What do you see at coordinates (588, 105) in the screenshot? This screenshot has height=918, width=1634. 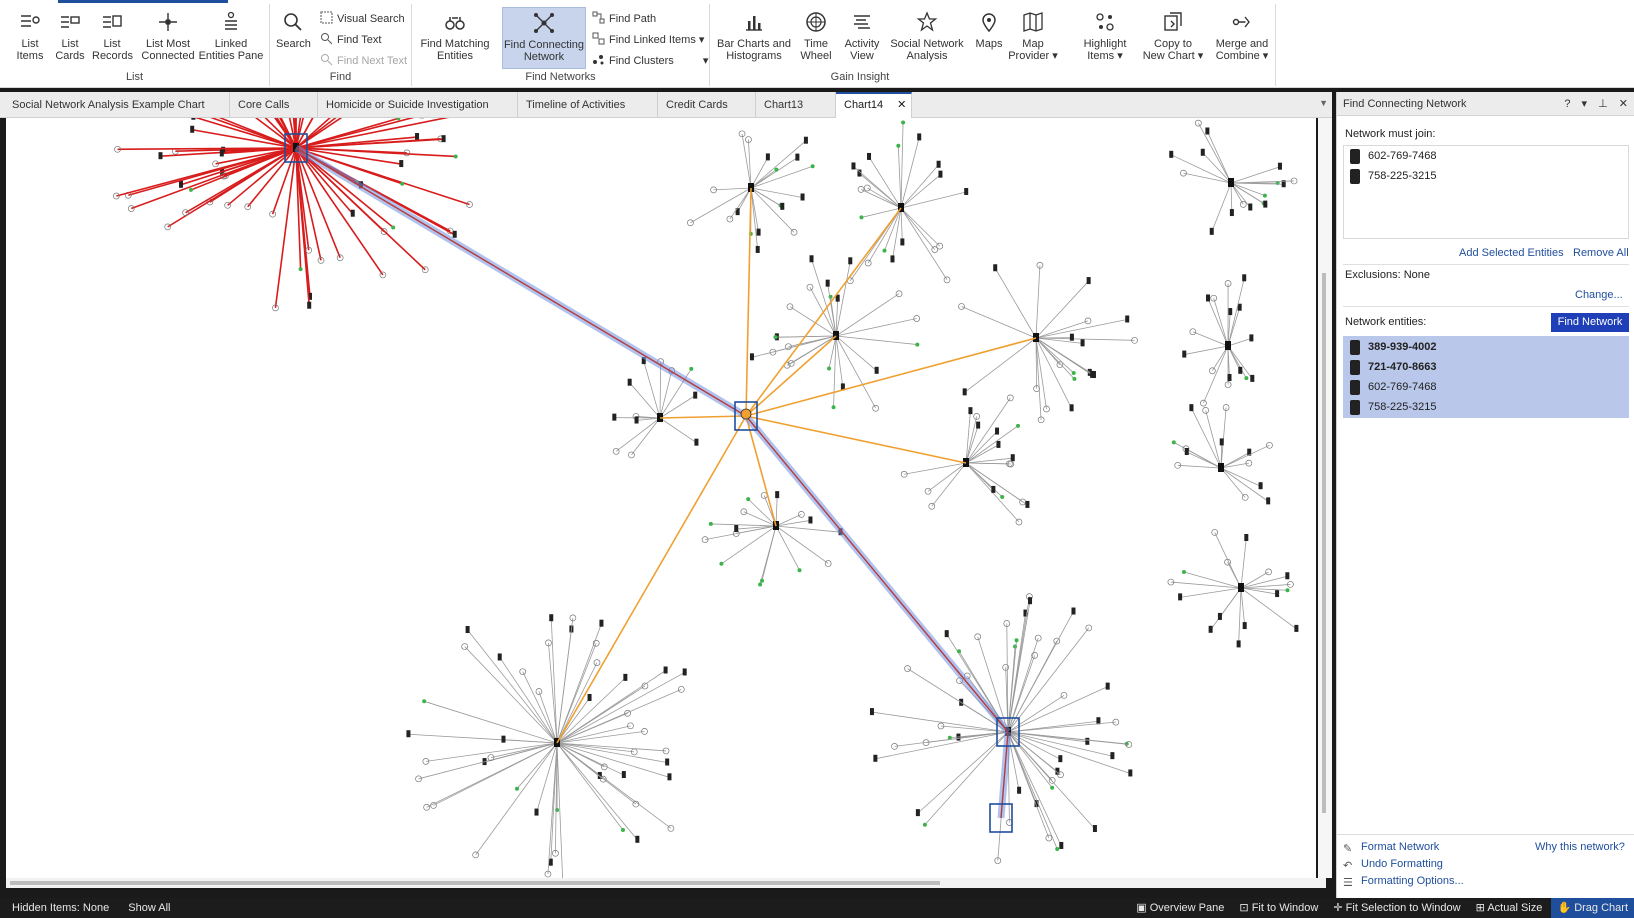 I see `tab-timeline-of-activities: Timeline of Activities` at bounding box center [588, 105].